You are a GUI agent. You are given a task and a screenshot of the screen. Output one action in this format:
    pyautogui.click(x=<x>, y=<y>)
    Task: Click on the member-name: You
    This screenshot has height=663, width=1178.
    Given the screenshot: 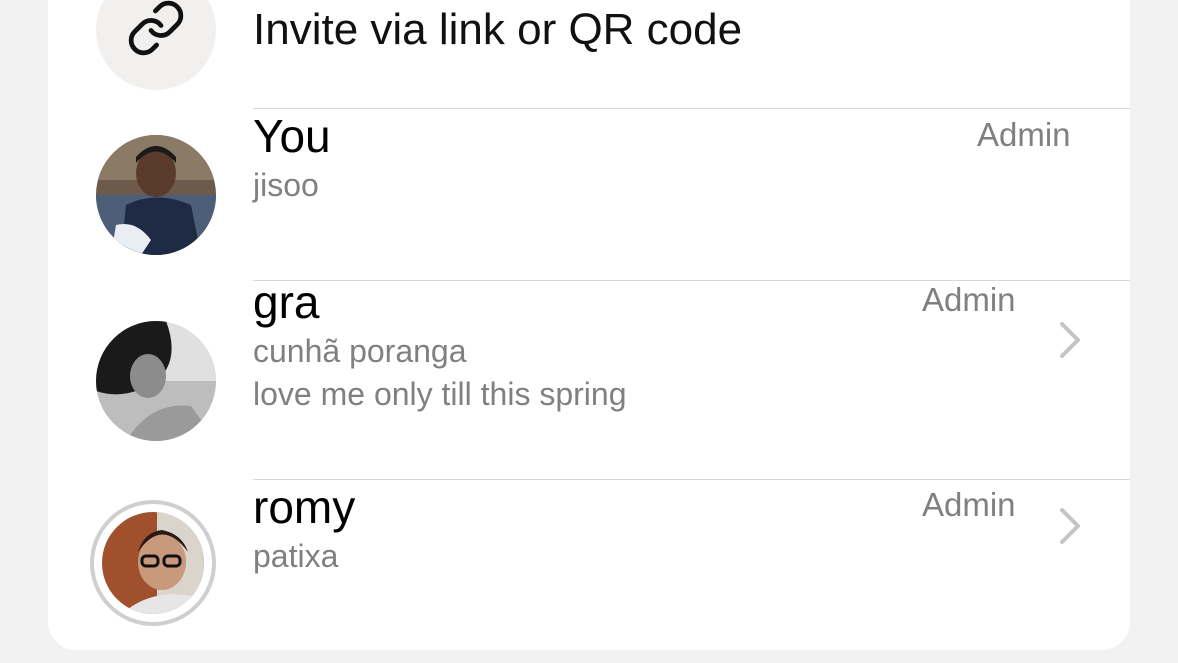 What is the action you would take?
    pyautogui.click(x=292, y=136)
    